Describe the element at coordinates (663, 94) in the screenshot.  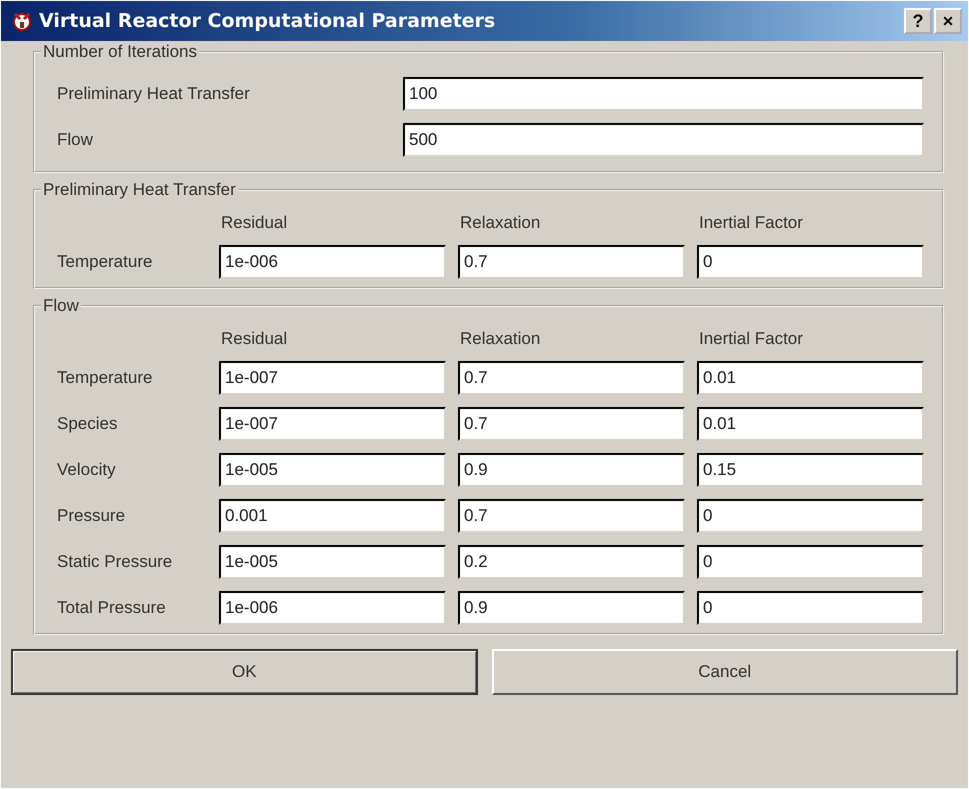
I see `input-field: 100` at that location.